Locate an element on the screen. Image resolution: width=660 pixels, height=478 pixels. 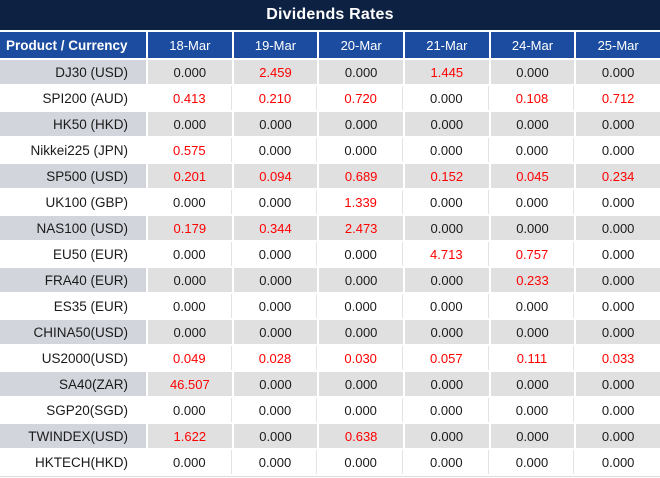
value-cell: 2.459 is located at coordinates (275, 72).